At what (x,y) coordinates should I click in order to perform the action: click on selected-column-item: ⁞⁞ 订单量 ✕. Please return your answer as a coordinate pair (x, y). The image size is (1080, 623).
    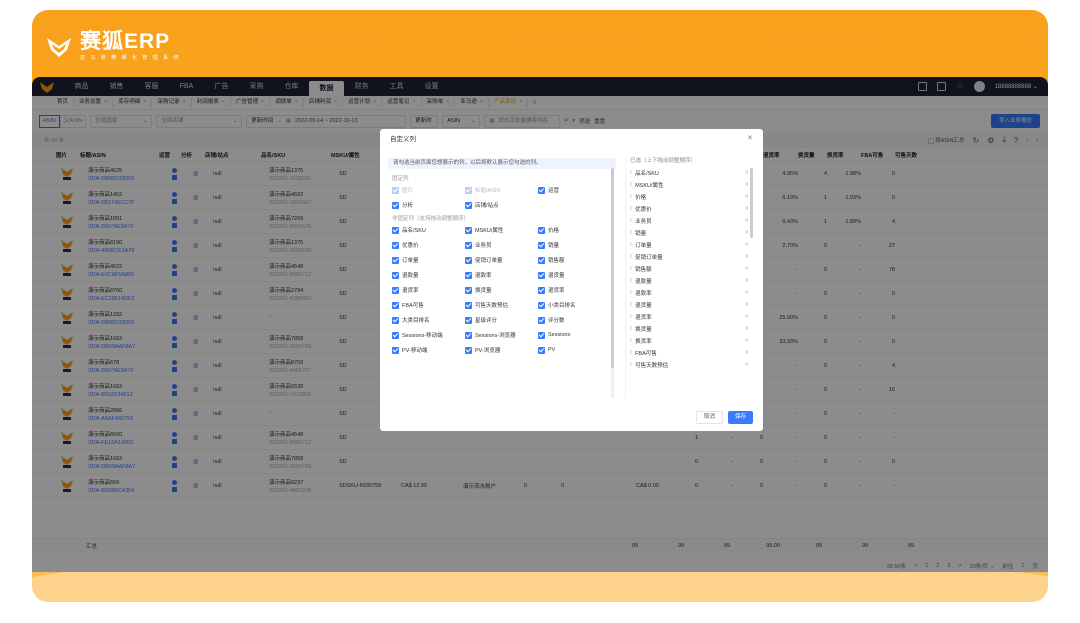
    Looking at the image, I should click on (690, 245).